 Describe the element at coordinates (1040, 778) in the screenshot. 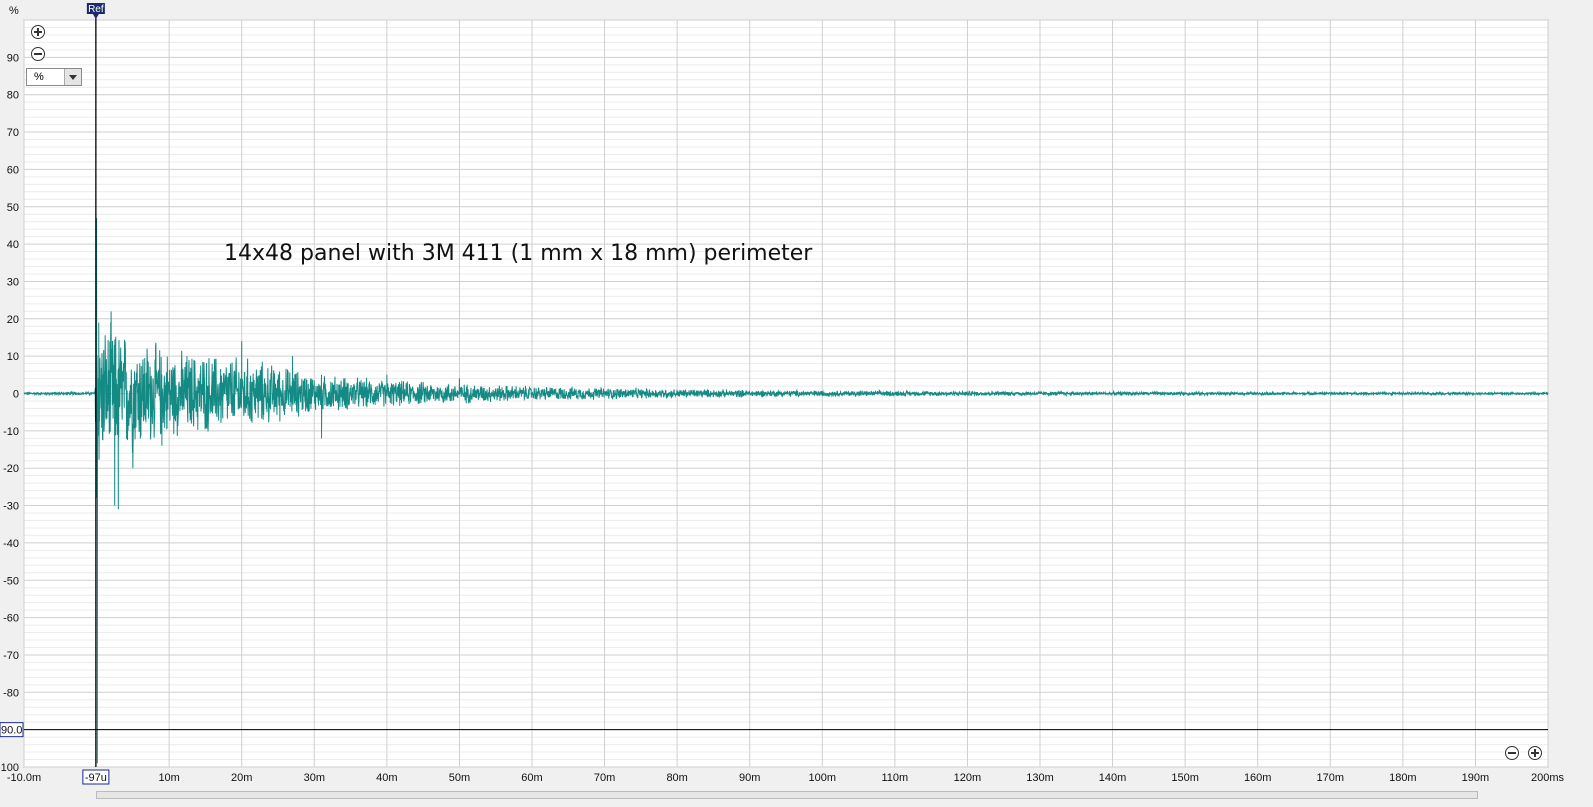

I see `x-tick-label: 130m` at that location.